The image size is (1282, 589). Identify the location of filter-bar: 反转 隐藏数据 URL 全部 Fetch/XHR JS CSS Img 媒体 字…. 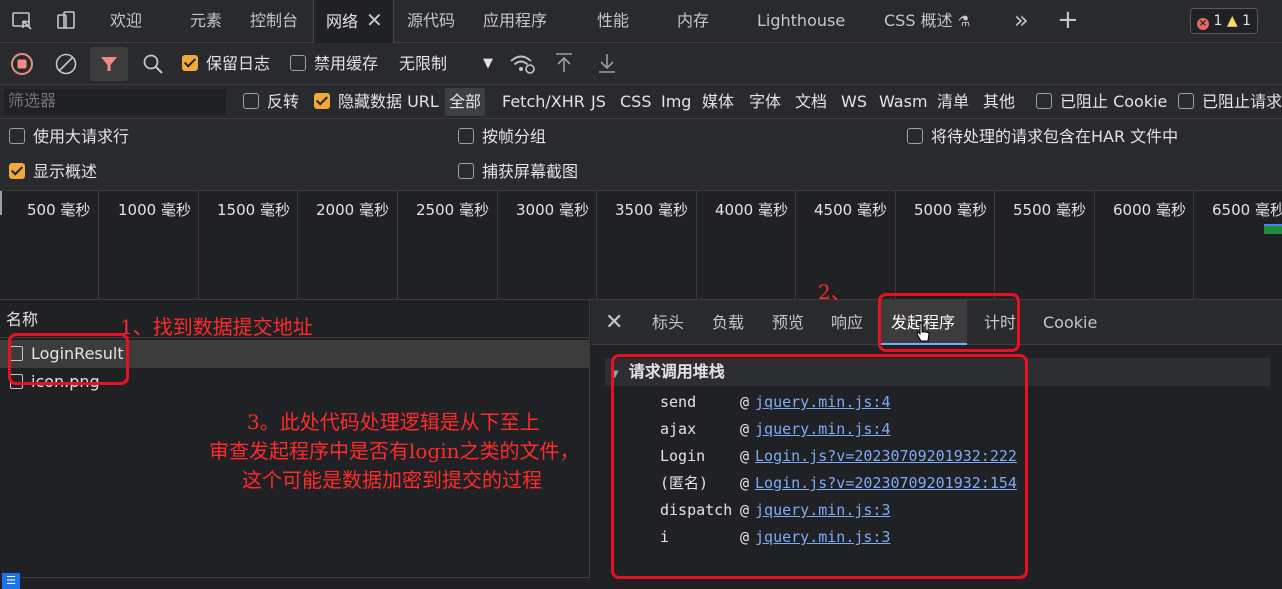
(641, 102).